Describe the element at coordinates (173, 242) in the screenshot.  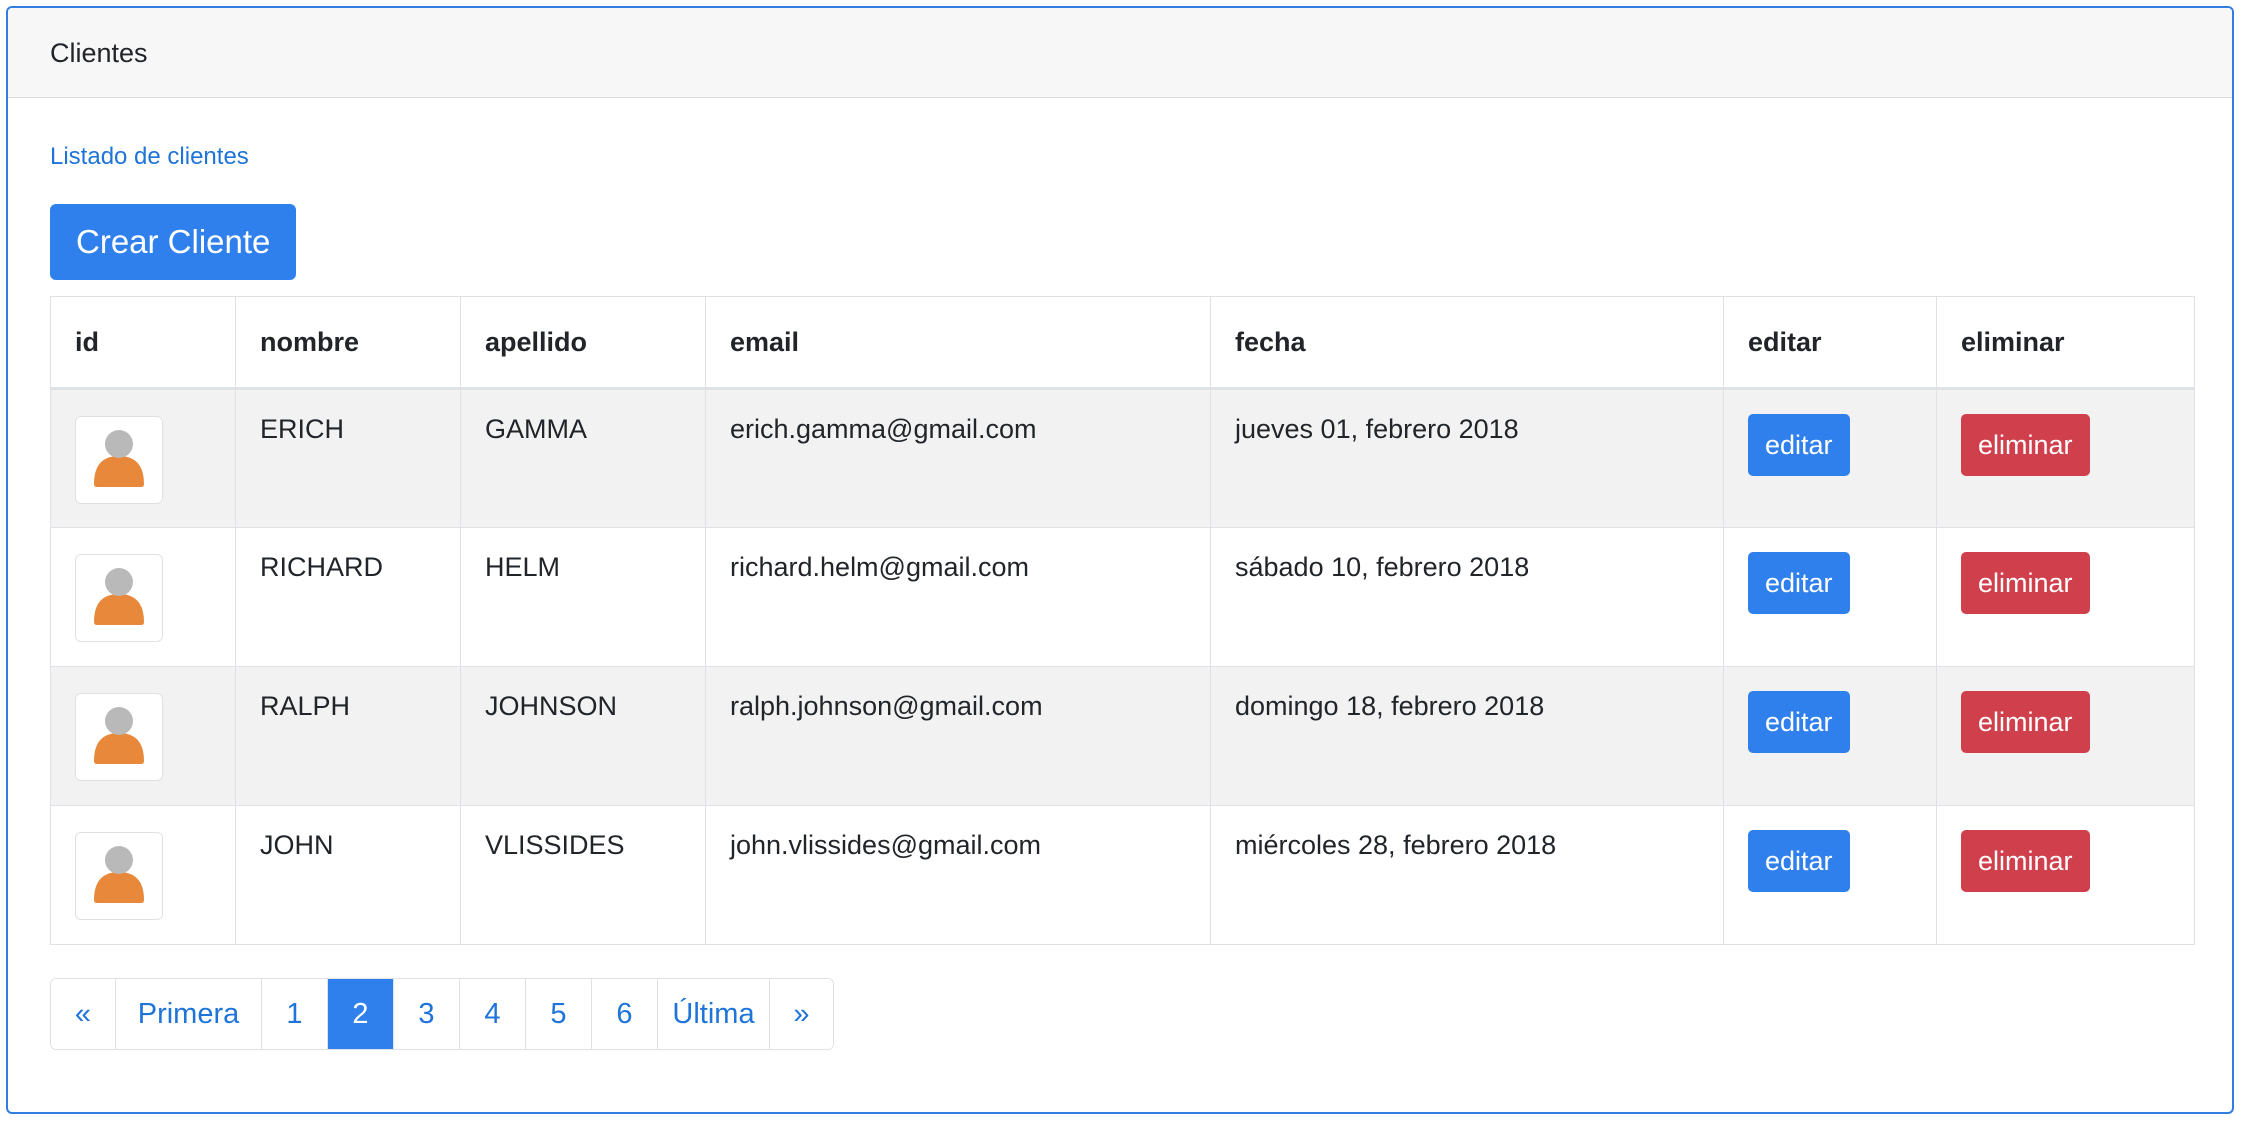
I see `create-client-button: Crear Cliente` at that location.